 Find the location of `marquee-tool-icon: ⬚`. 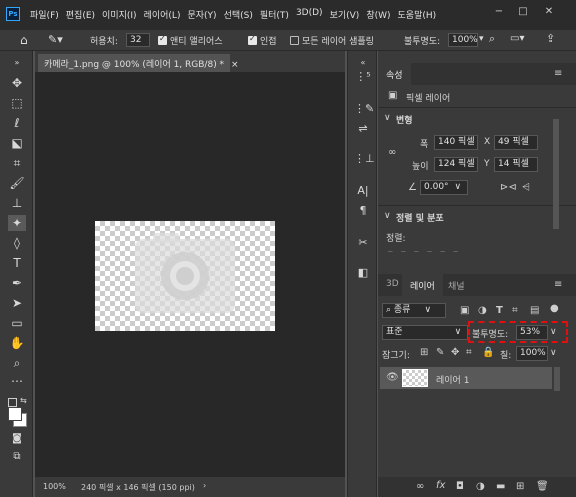

marquee-tool-icon: ⬚ is located at coordinates (17, 103).